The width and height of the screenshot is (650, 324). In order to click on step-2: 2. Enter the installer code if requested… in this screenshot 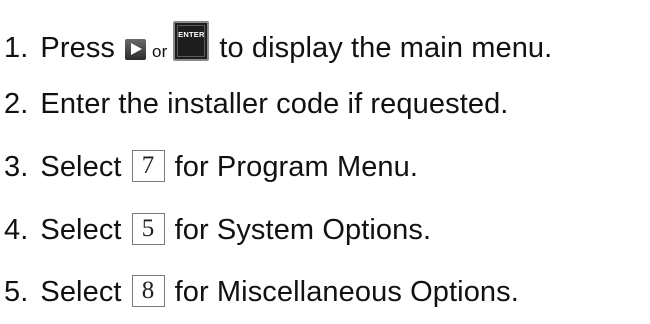, I will do `click(256, 104)`.